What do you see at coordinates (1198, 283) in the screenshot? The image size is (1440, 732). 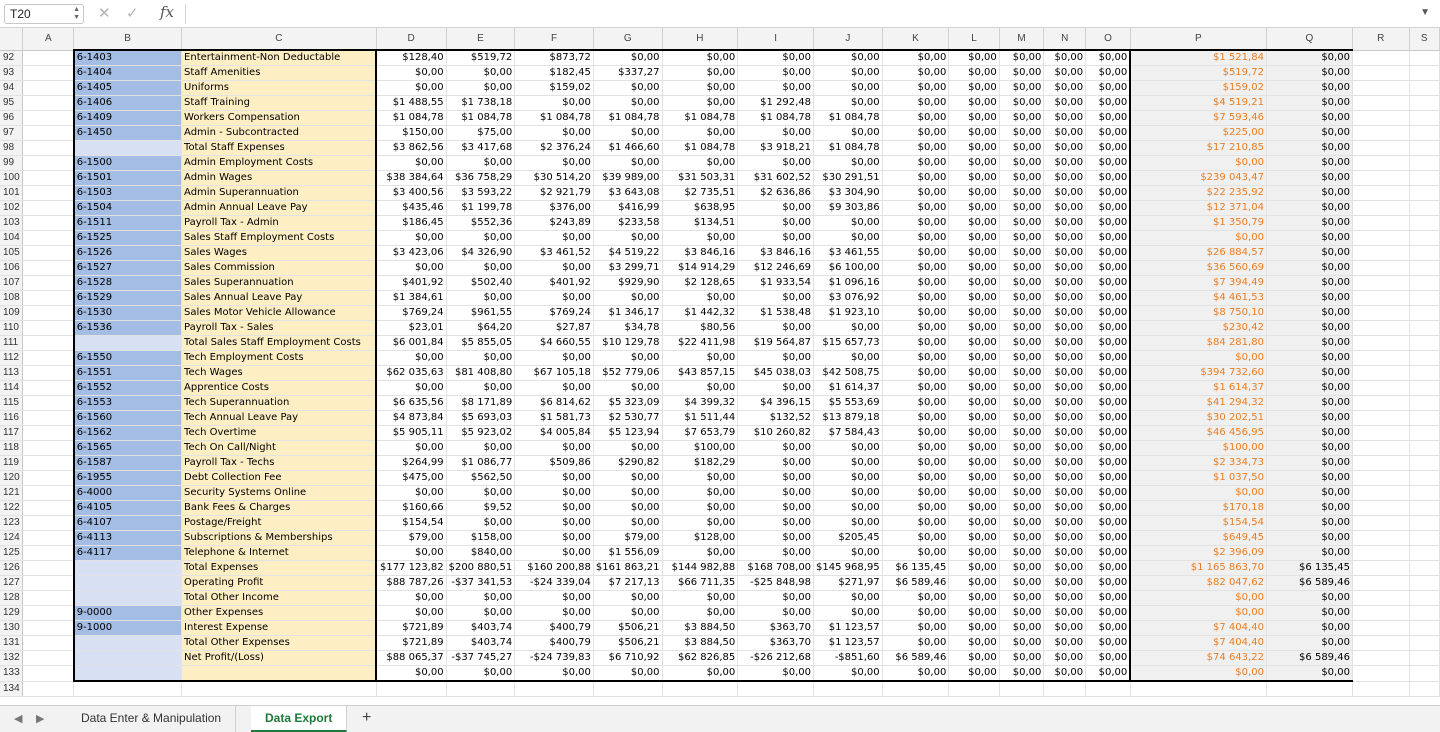 I see `cell-p: $7 394,49` at bounding box center [1198, 283].